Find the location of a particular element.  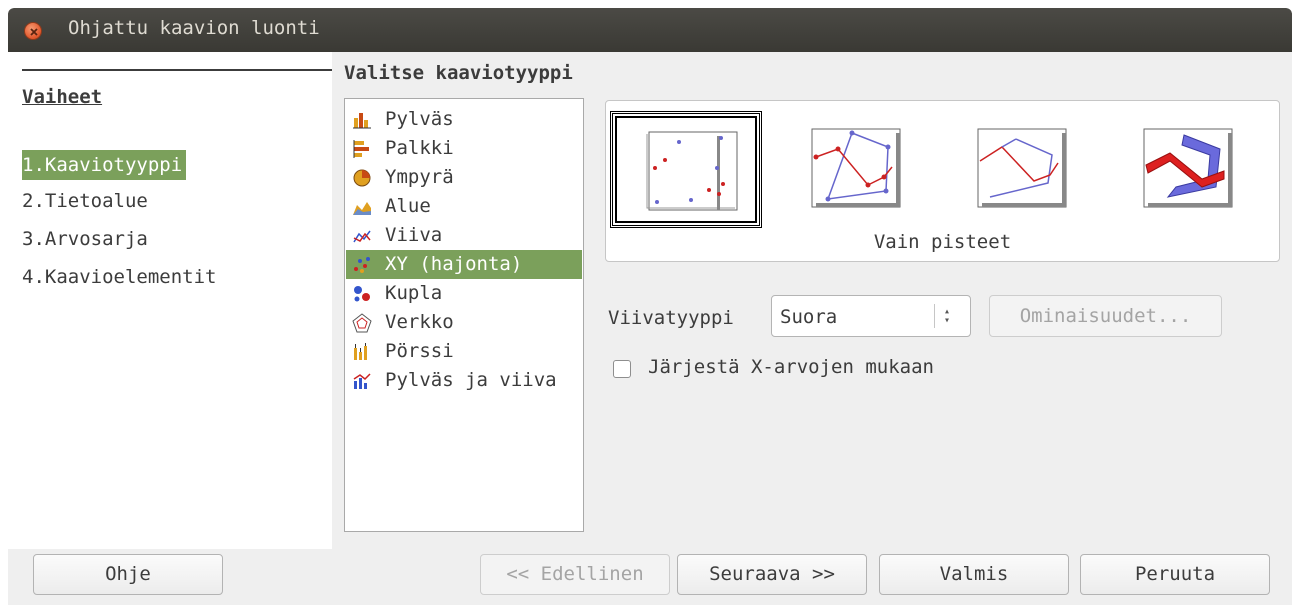

column-chart-icon is located at coordinates (362, 121).